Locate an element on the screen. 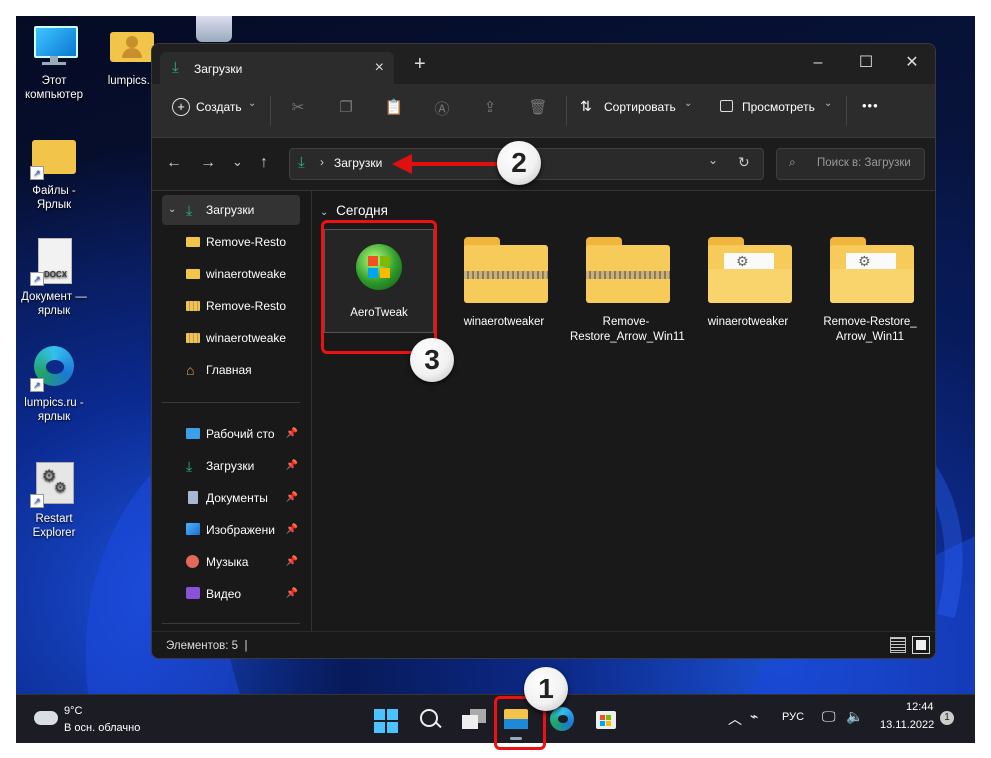  file-item-zip: Remove-Restore_Arrow_Win11 is located at coordinates (627, 287).